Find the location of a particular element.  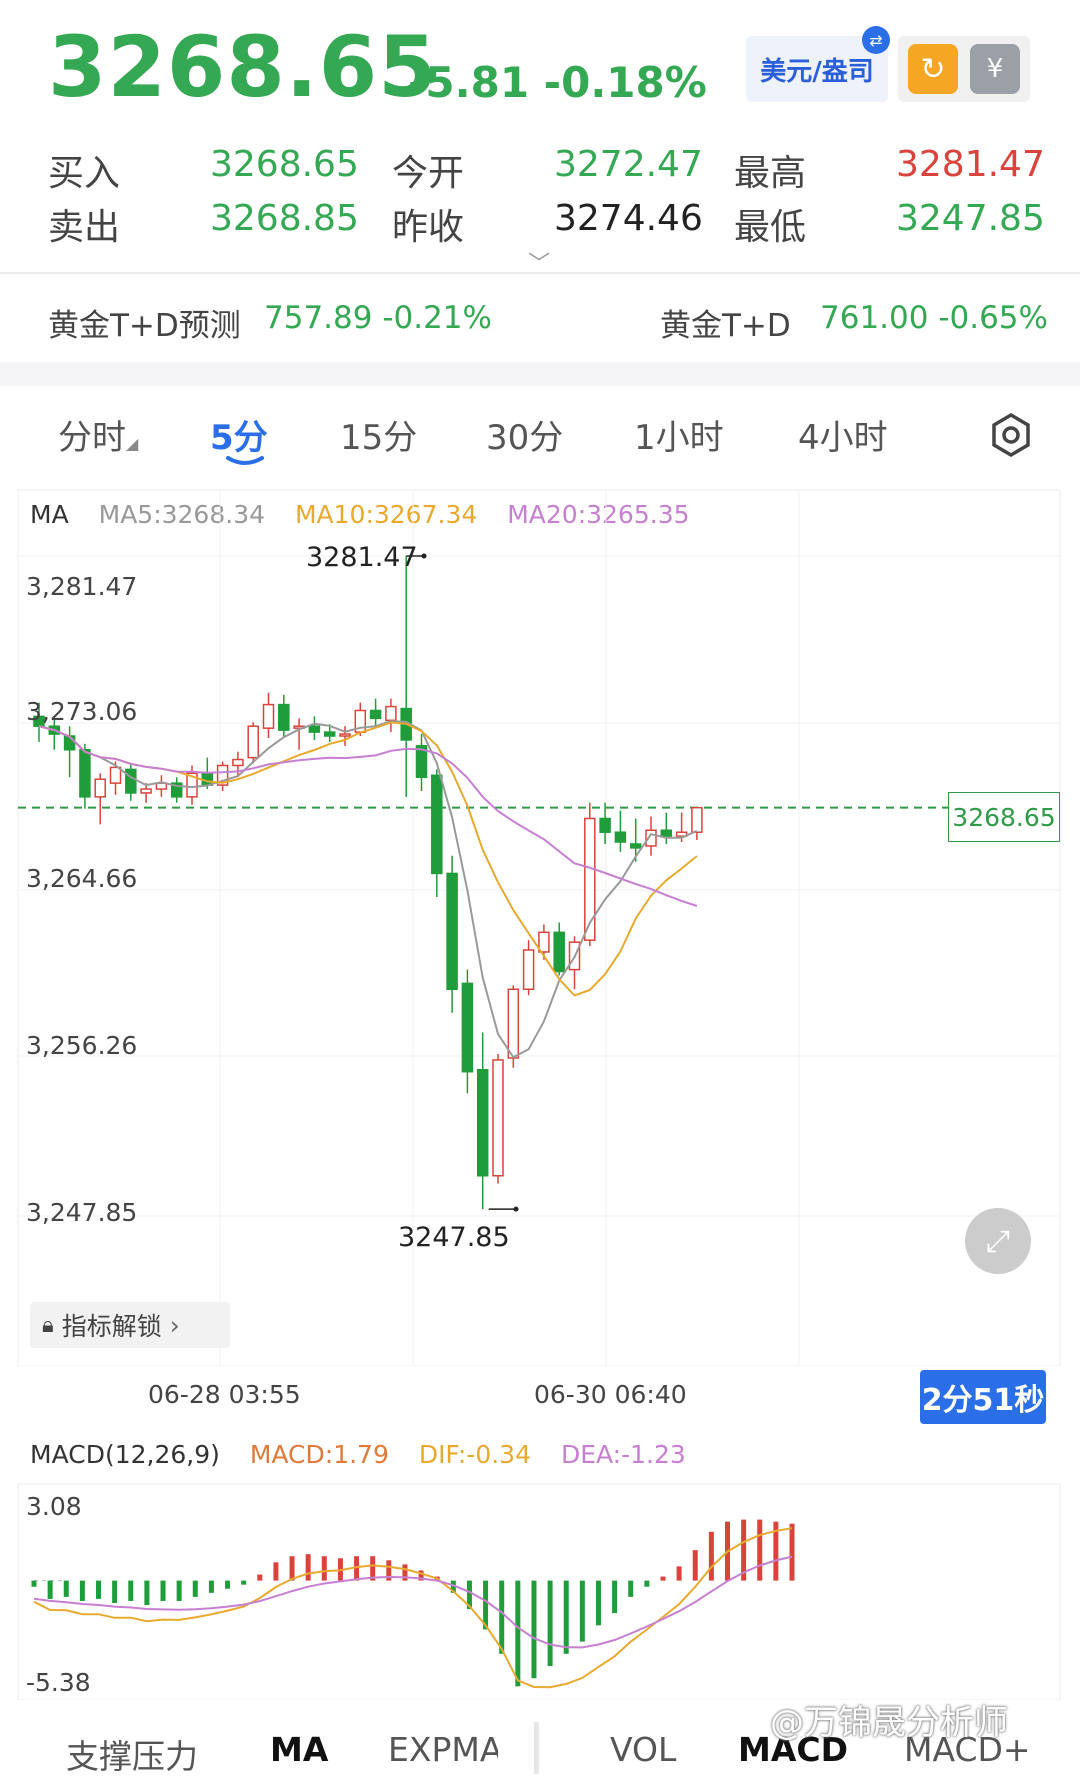

tab-15m: 15分 is located at coordinates (378, 434).